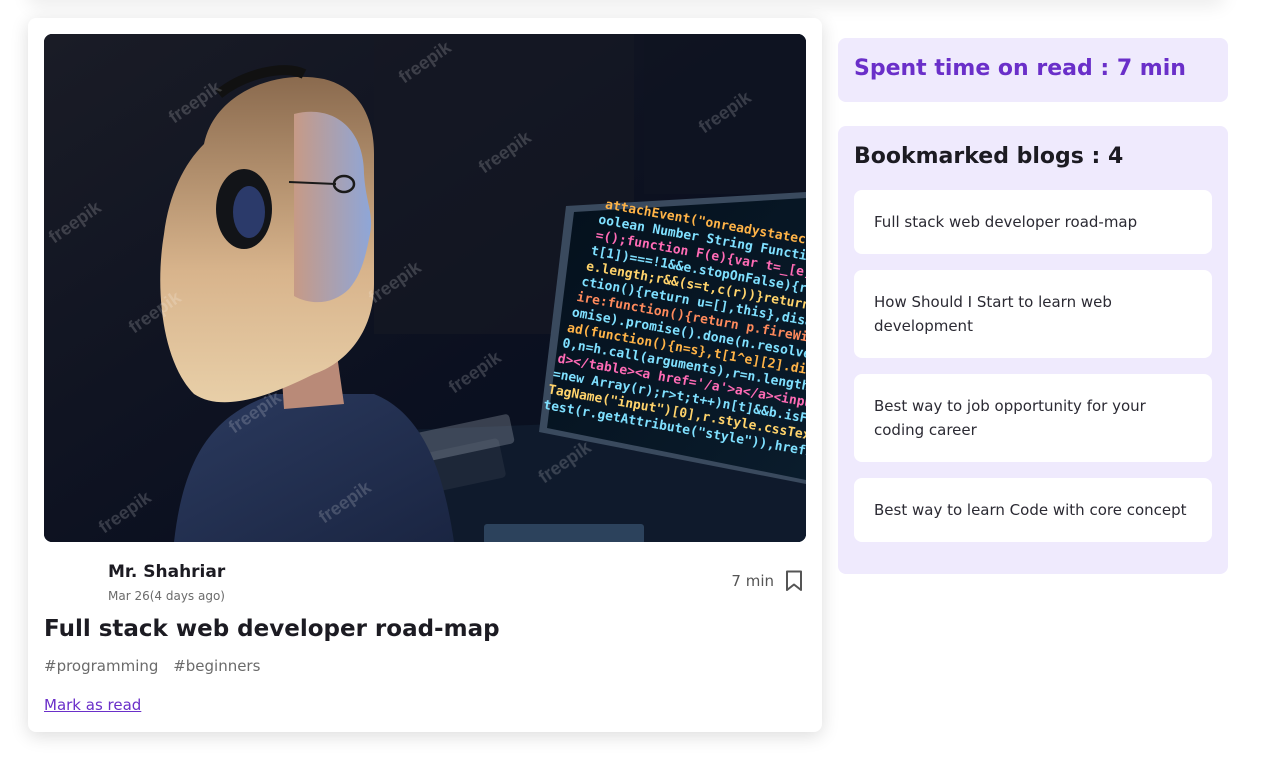  I want to click on bookmark-button, so click(794, 581).